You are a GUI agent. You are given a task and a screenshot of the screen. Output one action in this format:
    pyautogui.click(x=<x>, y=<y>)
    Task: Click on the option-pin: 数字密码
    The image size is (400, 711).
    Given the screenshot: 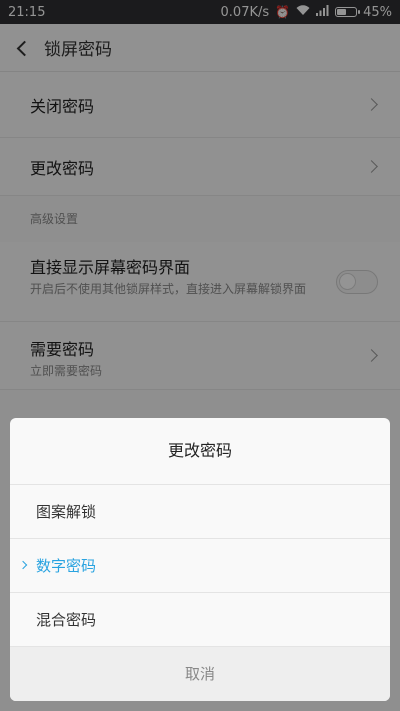 What is the action you would take?
    pyautogui.click(x=200, y=566)
    